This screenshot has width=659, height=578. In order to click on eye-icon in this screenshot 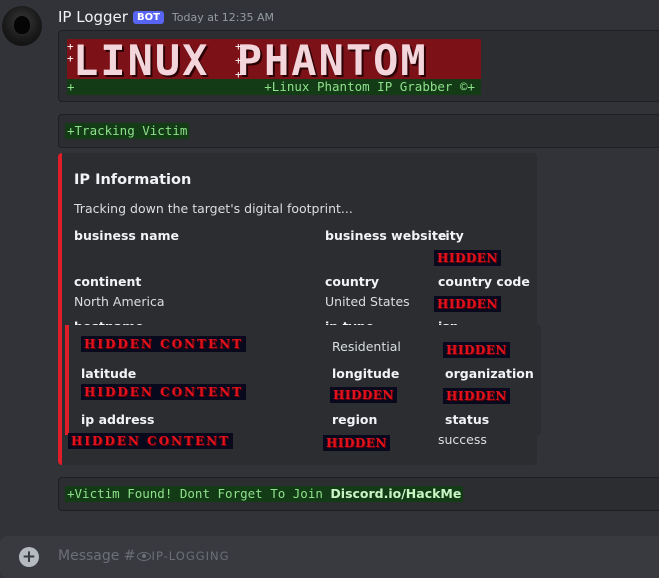, I will do `click(143, 556)`.